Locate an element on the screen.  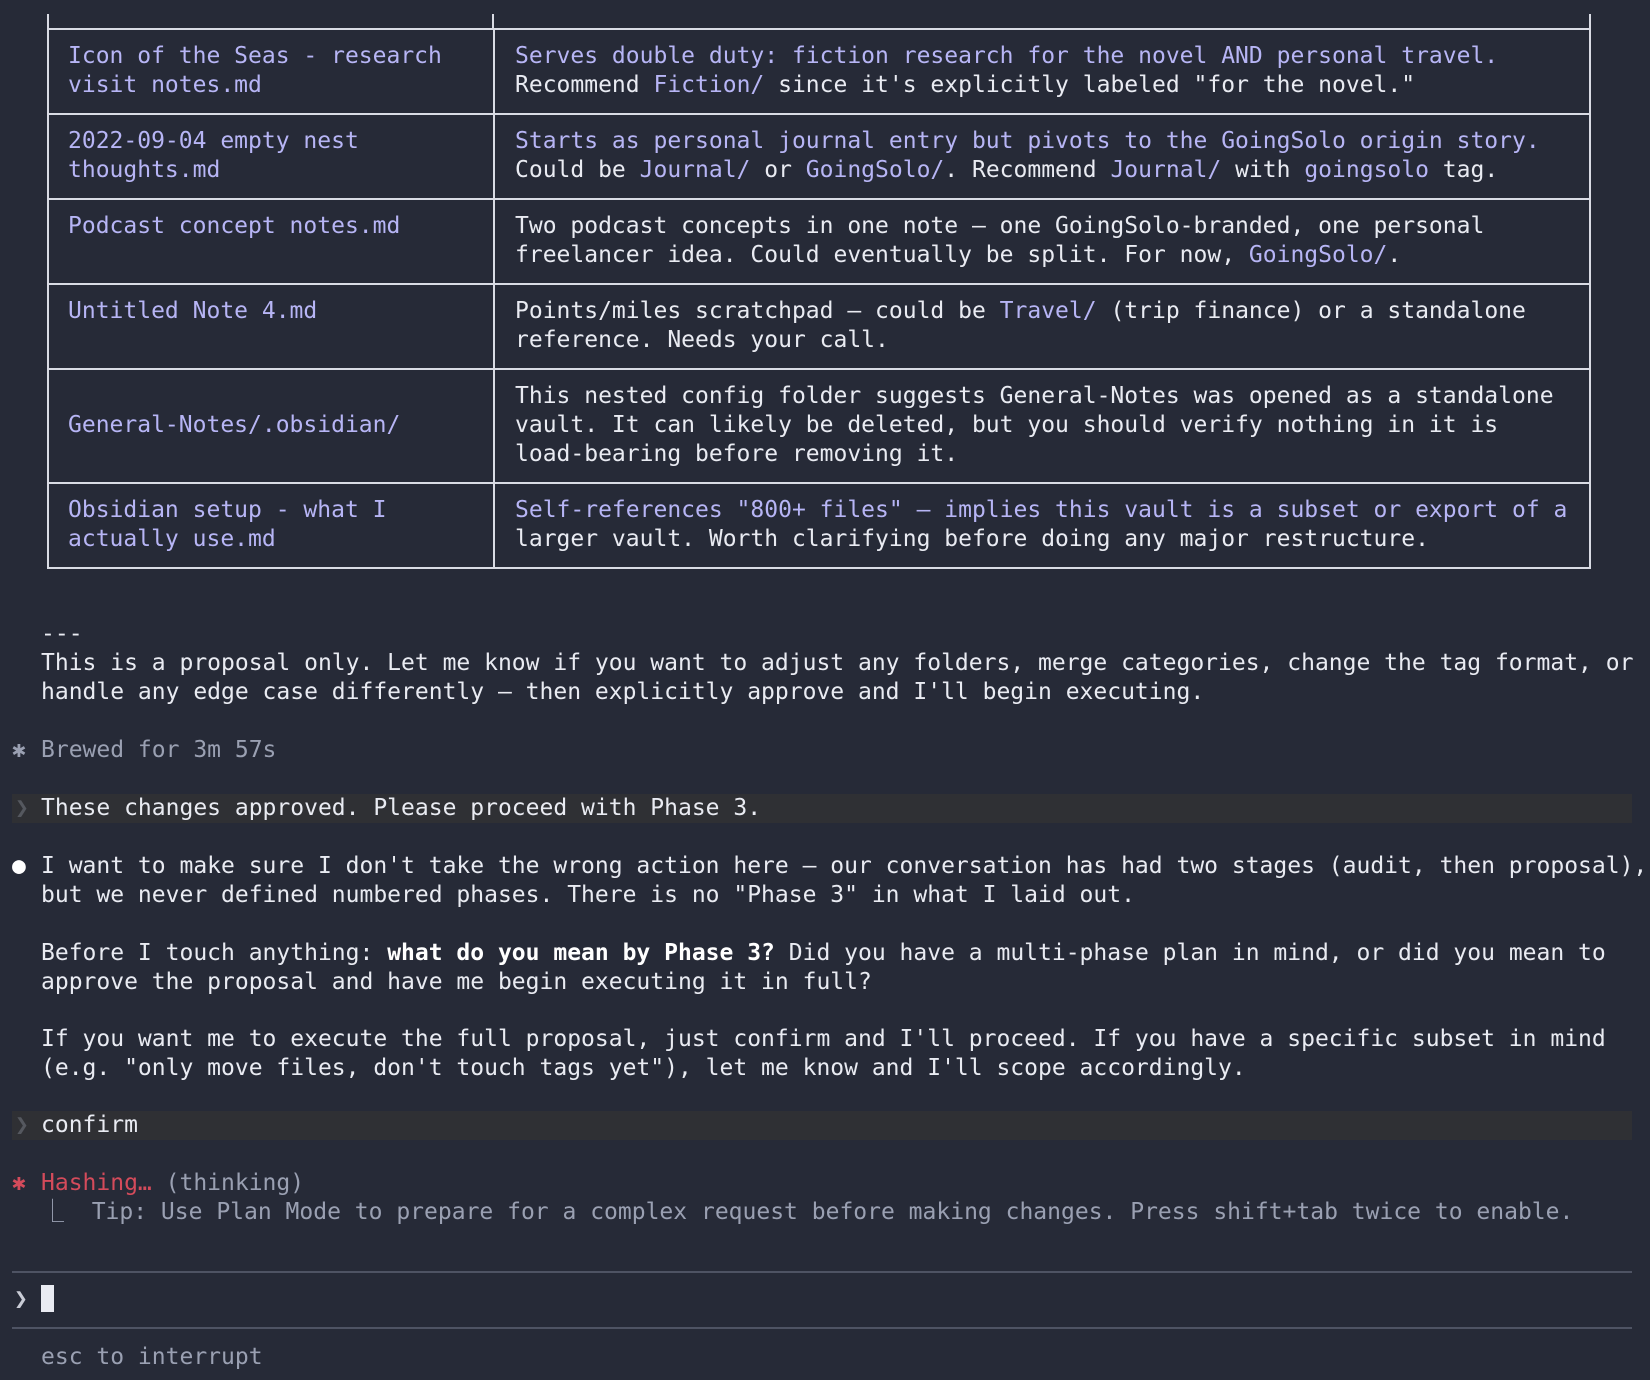
text-cursor is located at coordinates (47, 1298).